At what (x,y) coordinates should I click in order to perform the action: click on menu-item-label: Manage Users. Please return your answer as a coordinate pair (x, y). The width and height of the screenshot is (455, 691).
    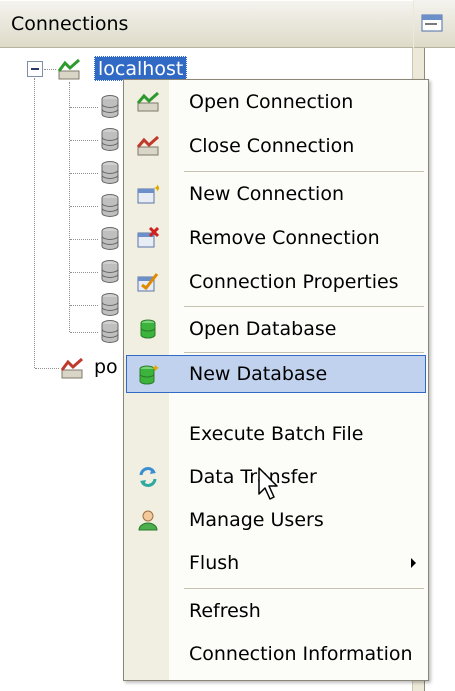
    Looking at the image, I should click on (256, 520).